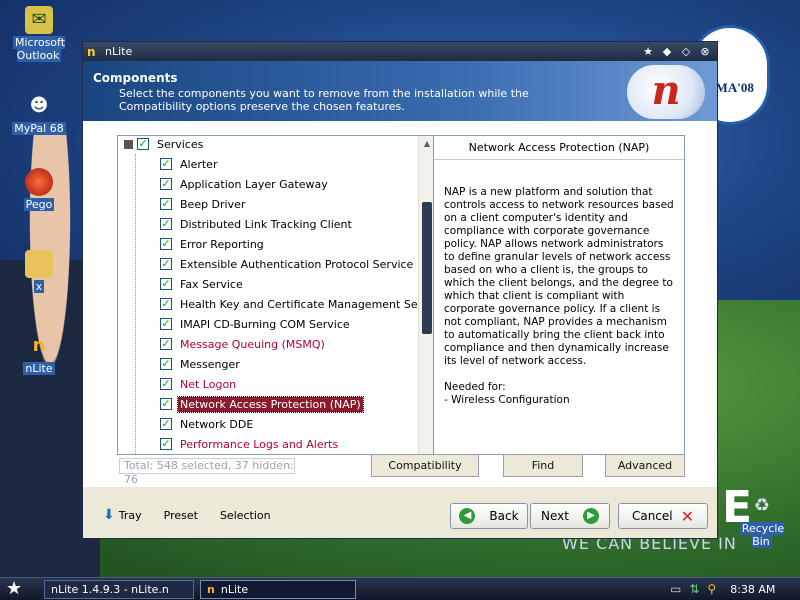 The width and height of the screenshot is (800, 600). What do you see at coordinates (475, 387) in the screenshot?
I see `info-needed-label: Needed for:` at bounding box center [475, 387].